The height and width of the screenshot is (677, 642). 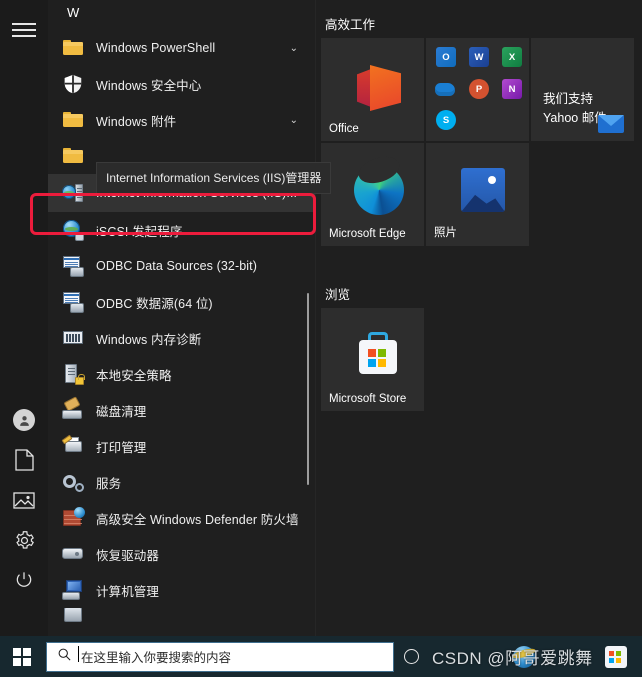 I want to click on excel-icon: X, so click(x=512, y=57).